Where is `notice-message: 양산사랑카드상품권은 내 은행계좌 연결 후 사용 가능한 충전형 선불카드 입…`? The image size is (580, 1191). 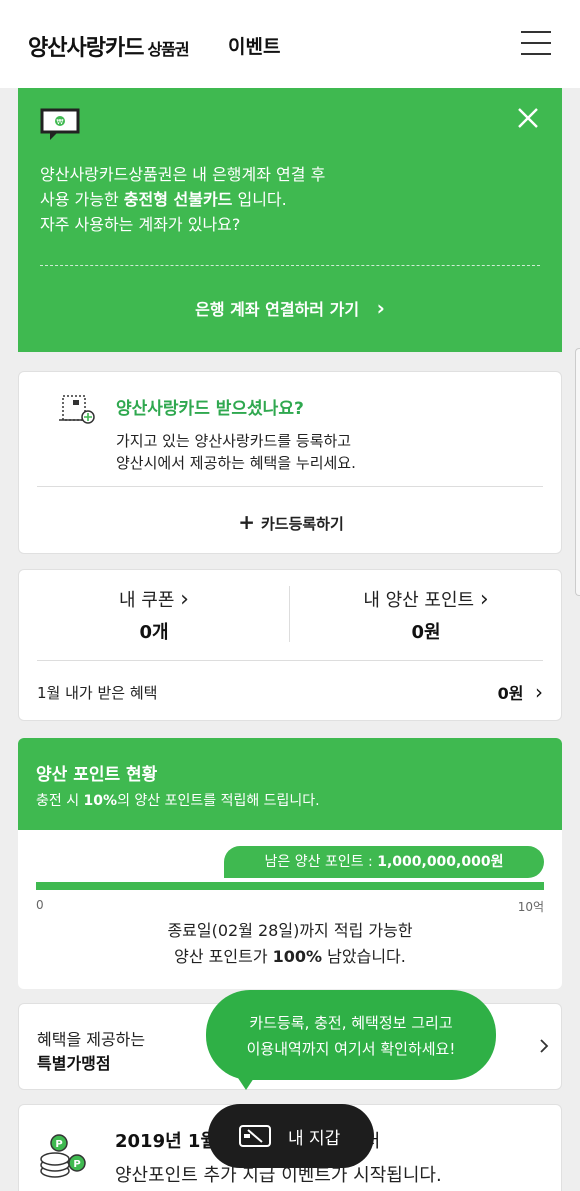
notice-message: 양산사랑카드상품권은 내 은행계좌 연결 후 사용 가능한 충전형 선불카드 입… is located at coordinates (182, 199).